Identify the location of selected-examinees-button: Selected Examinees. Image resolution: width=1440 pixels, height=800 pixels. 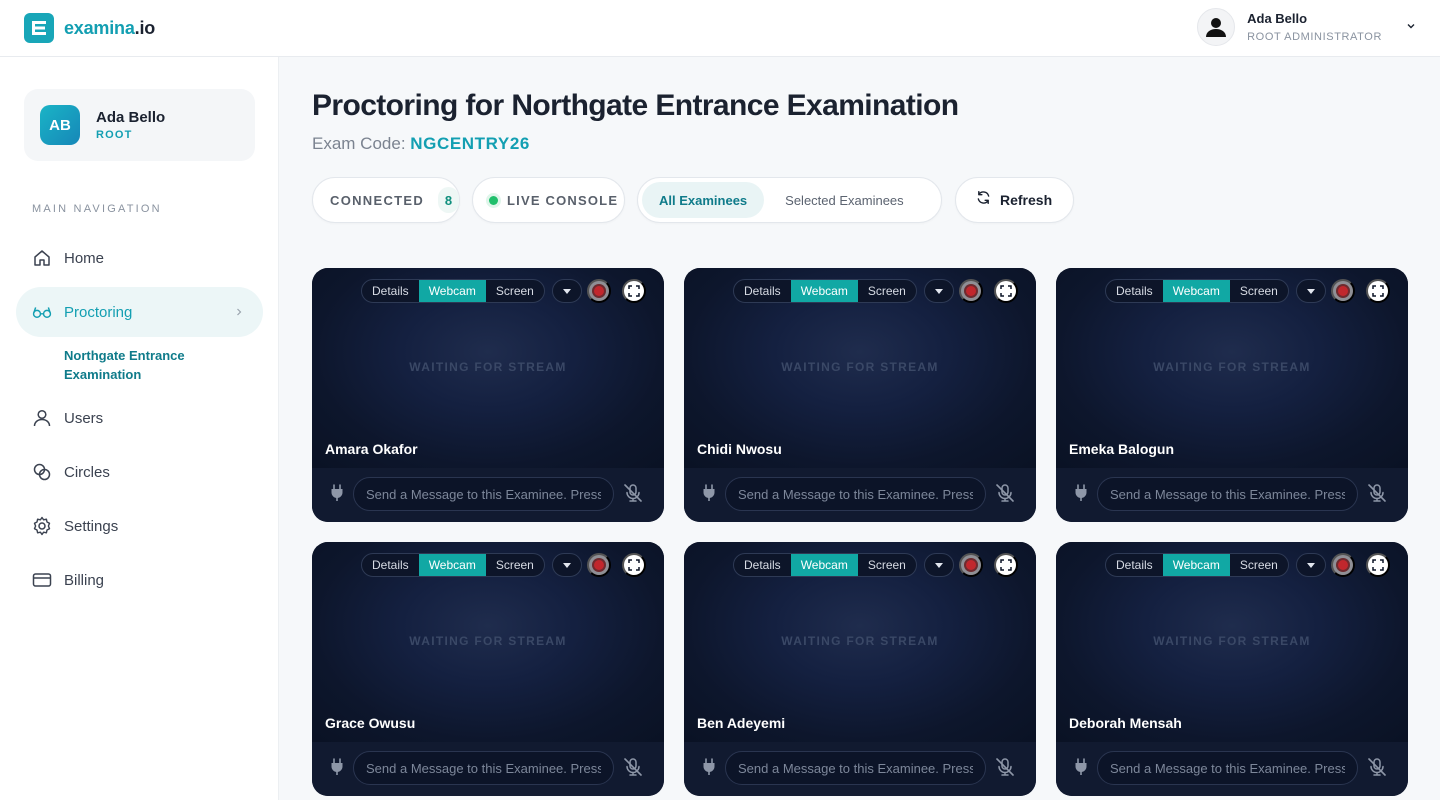
(844, 200).